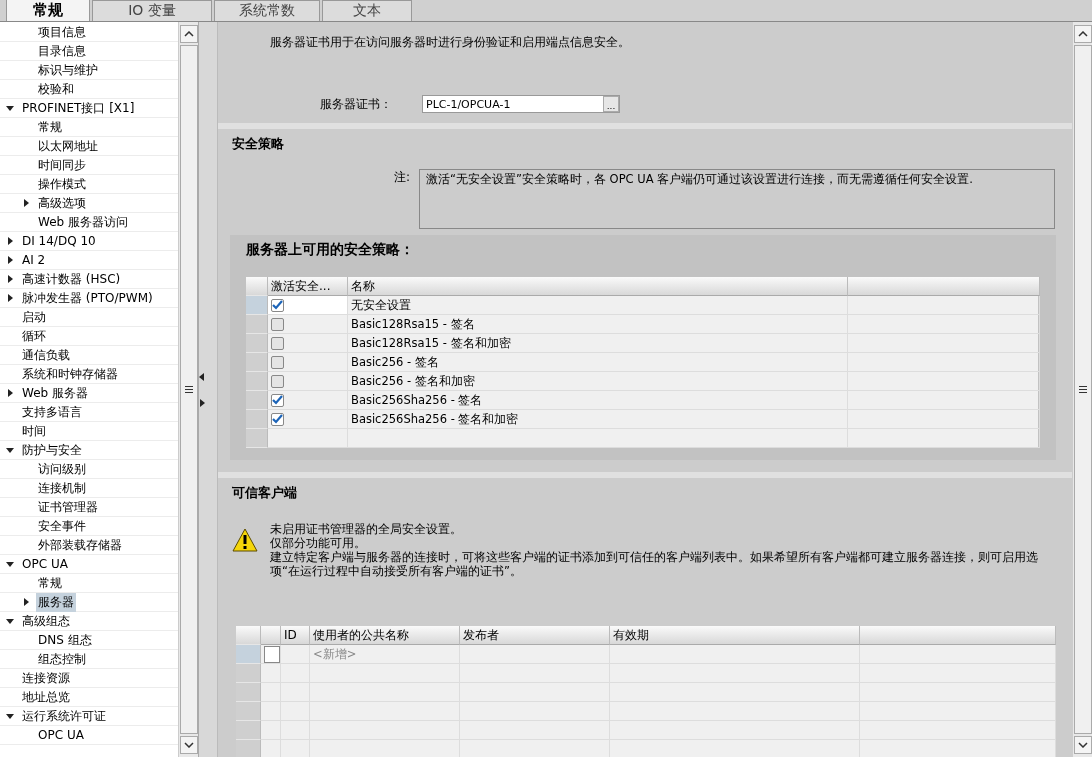 The image size is (1092, 757). I want to click on tree-item: 循环, so click(34, 336).